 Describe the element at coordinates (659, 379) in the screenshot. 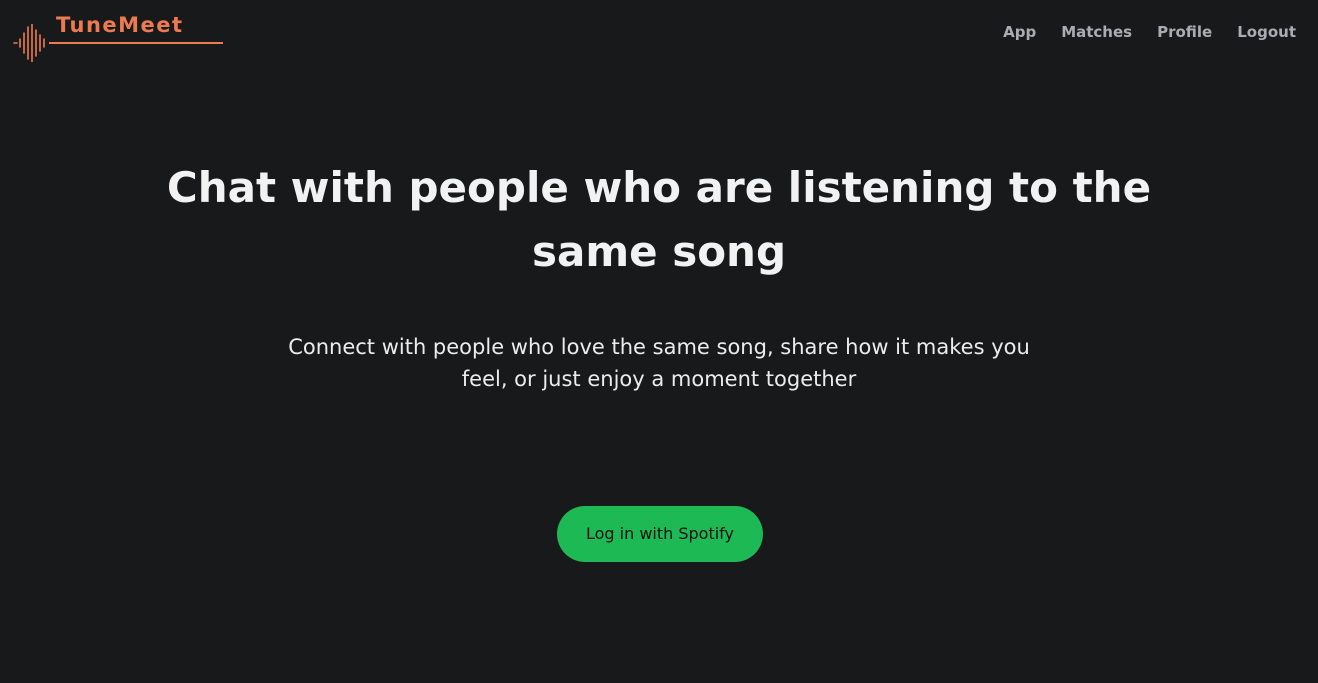

I see `hero-subtitle-line-2: feel, or just enjoy a moment together` at that location.